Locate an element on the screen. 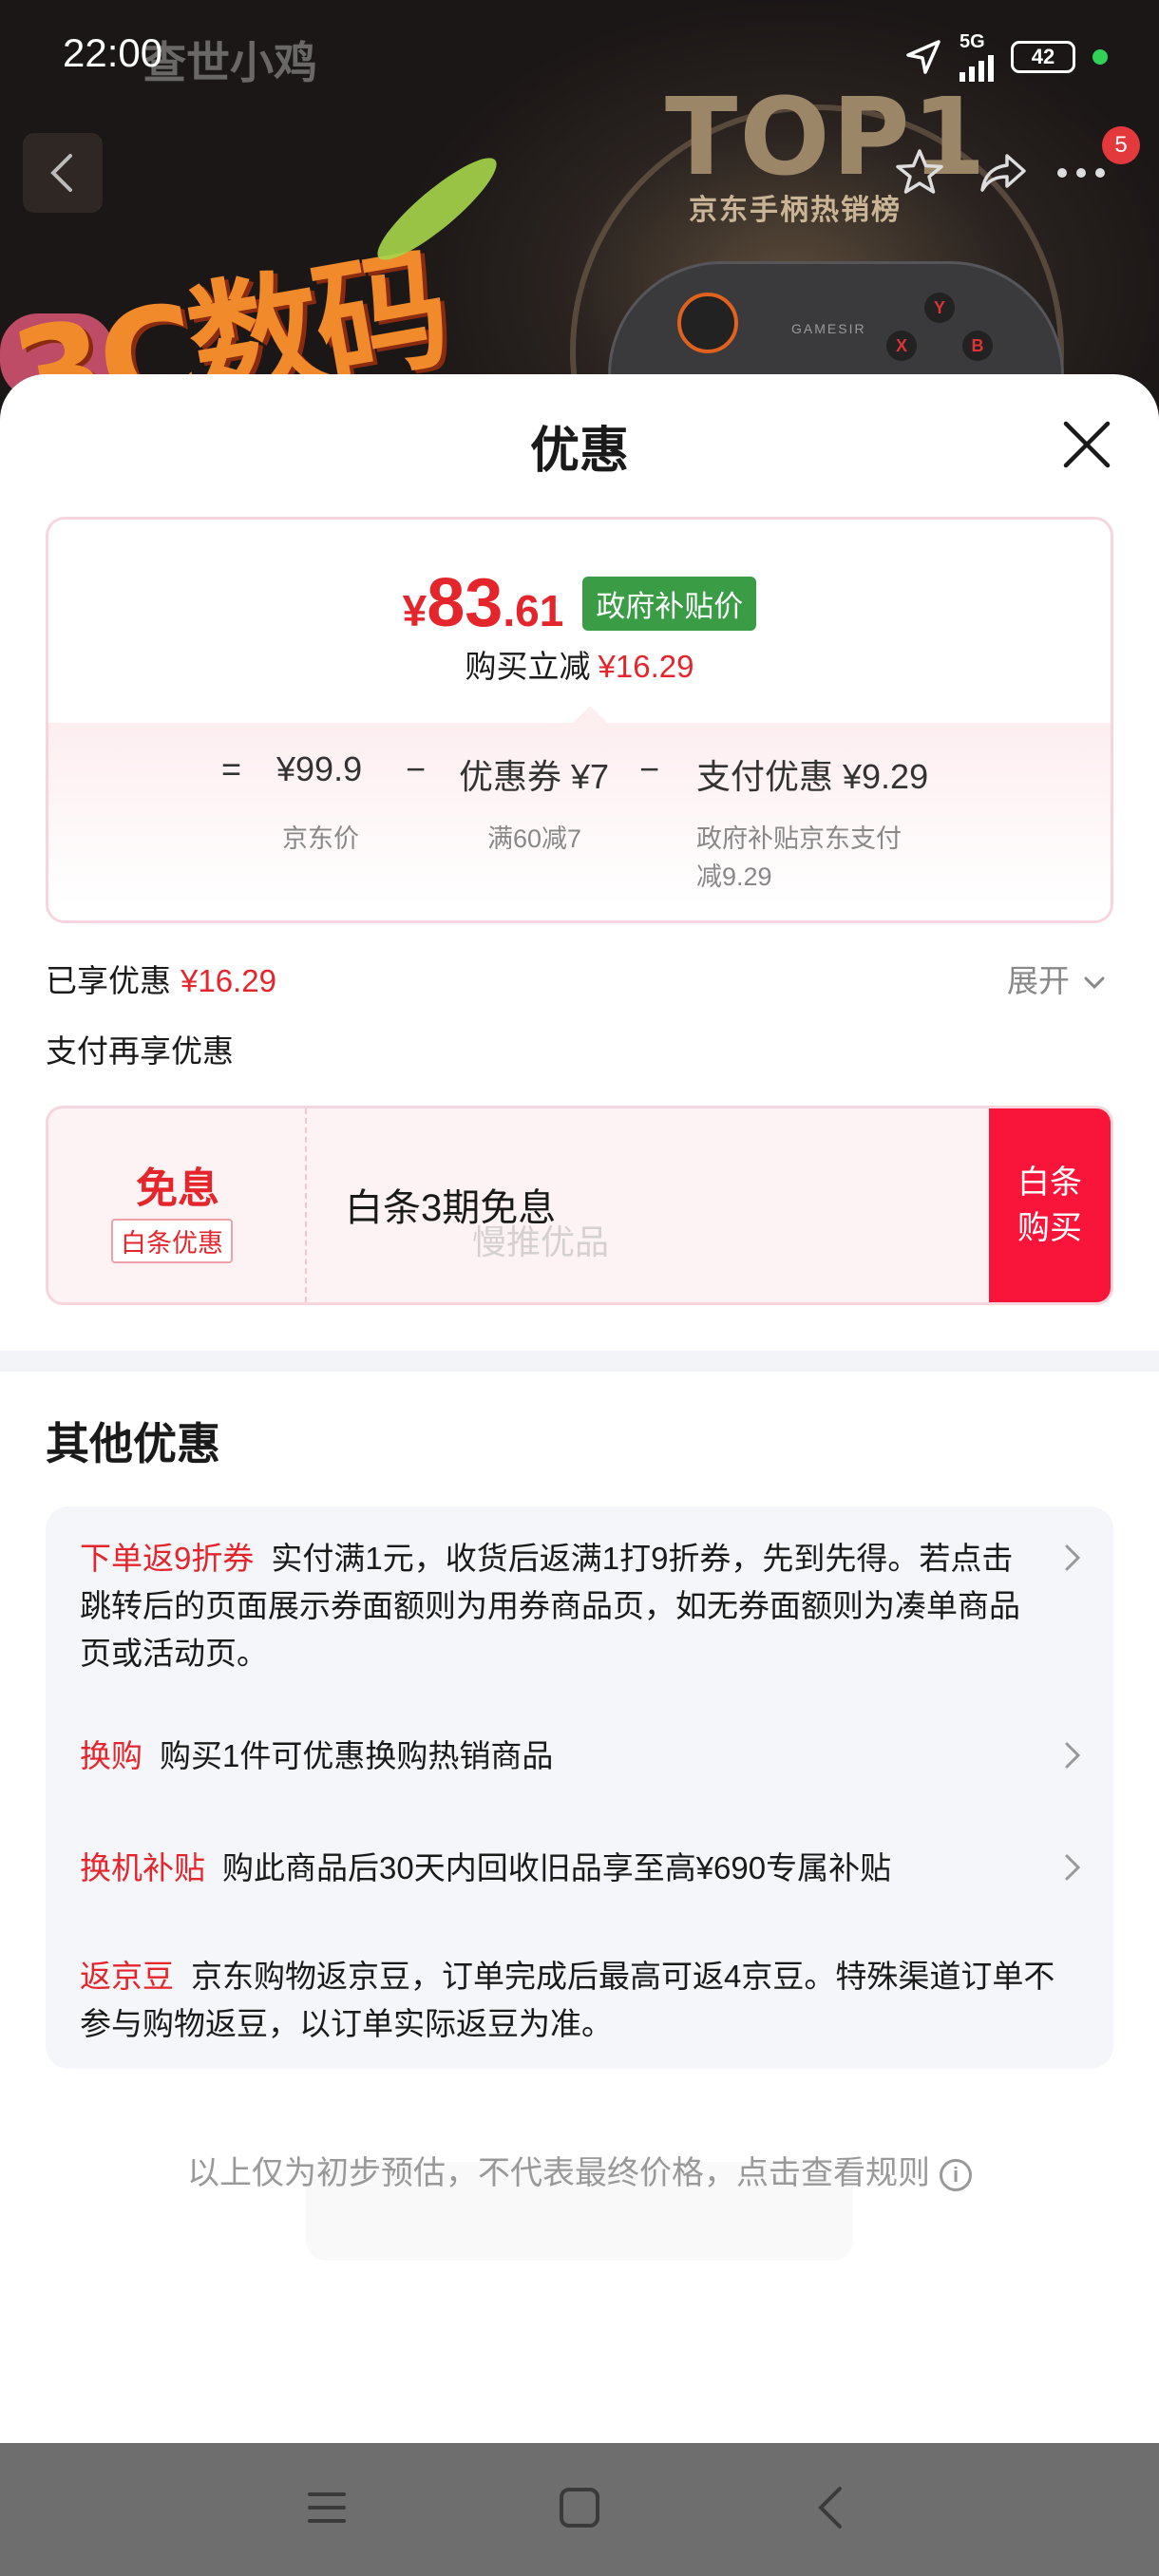 The width and height of the screenshot is (1159, 2576). chevron-down-icon is located at coordinates (1094, 983).